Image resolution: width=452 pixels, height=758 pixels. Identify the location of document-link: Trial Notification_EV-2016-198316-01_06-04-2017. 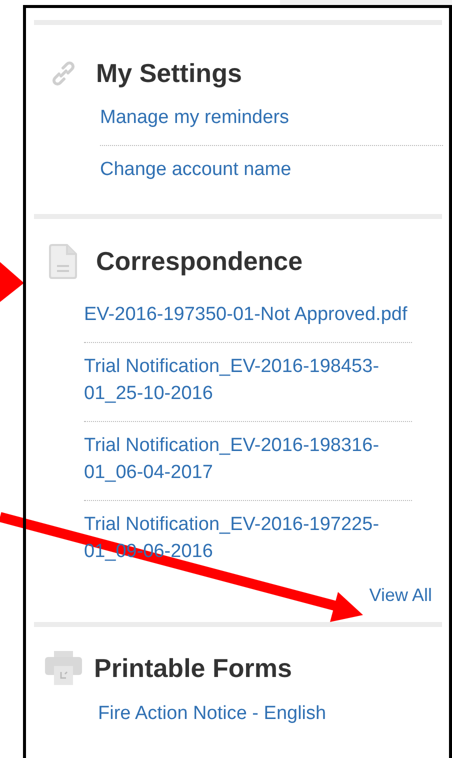
(248, 459).